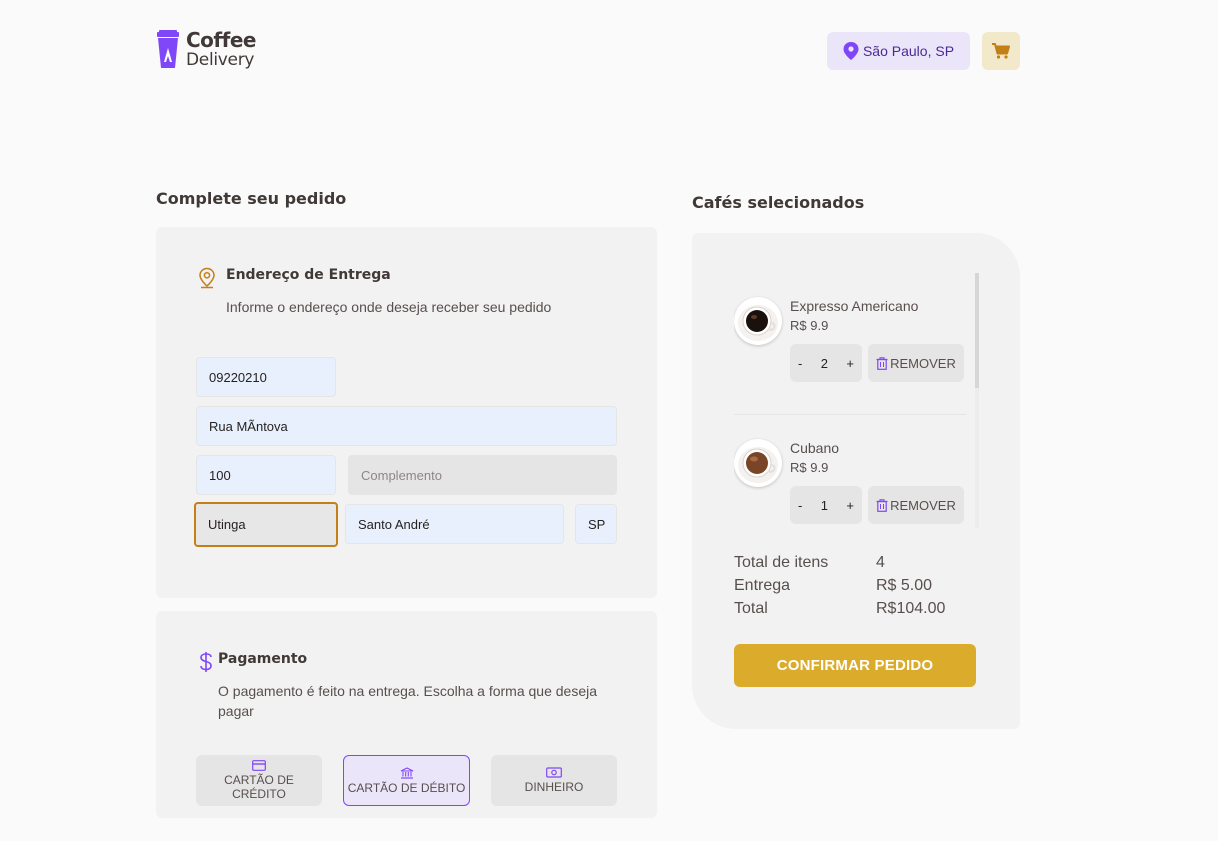 Image resolution: width=1218 pixels, height=841 pixels. What do you see at coordinates (854, 608) in the screenshot?
I see `totals-total-row: Total R$104.00` at bounding box center [854, 608].